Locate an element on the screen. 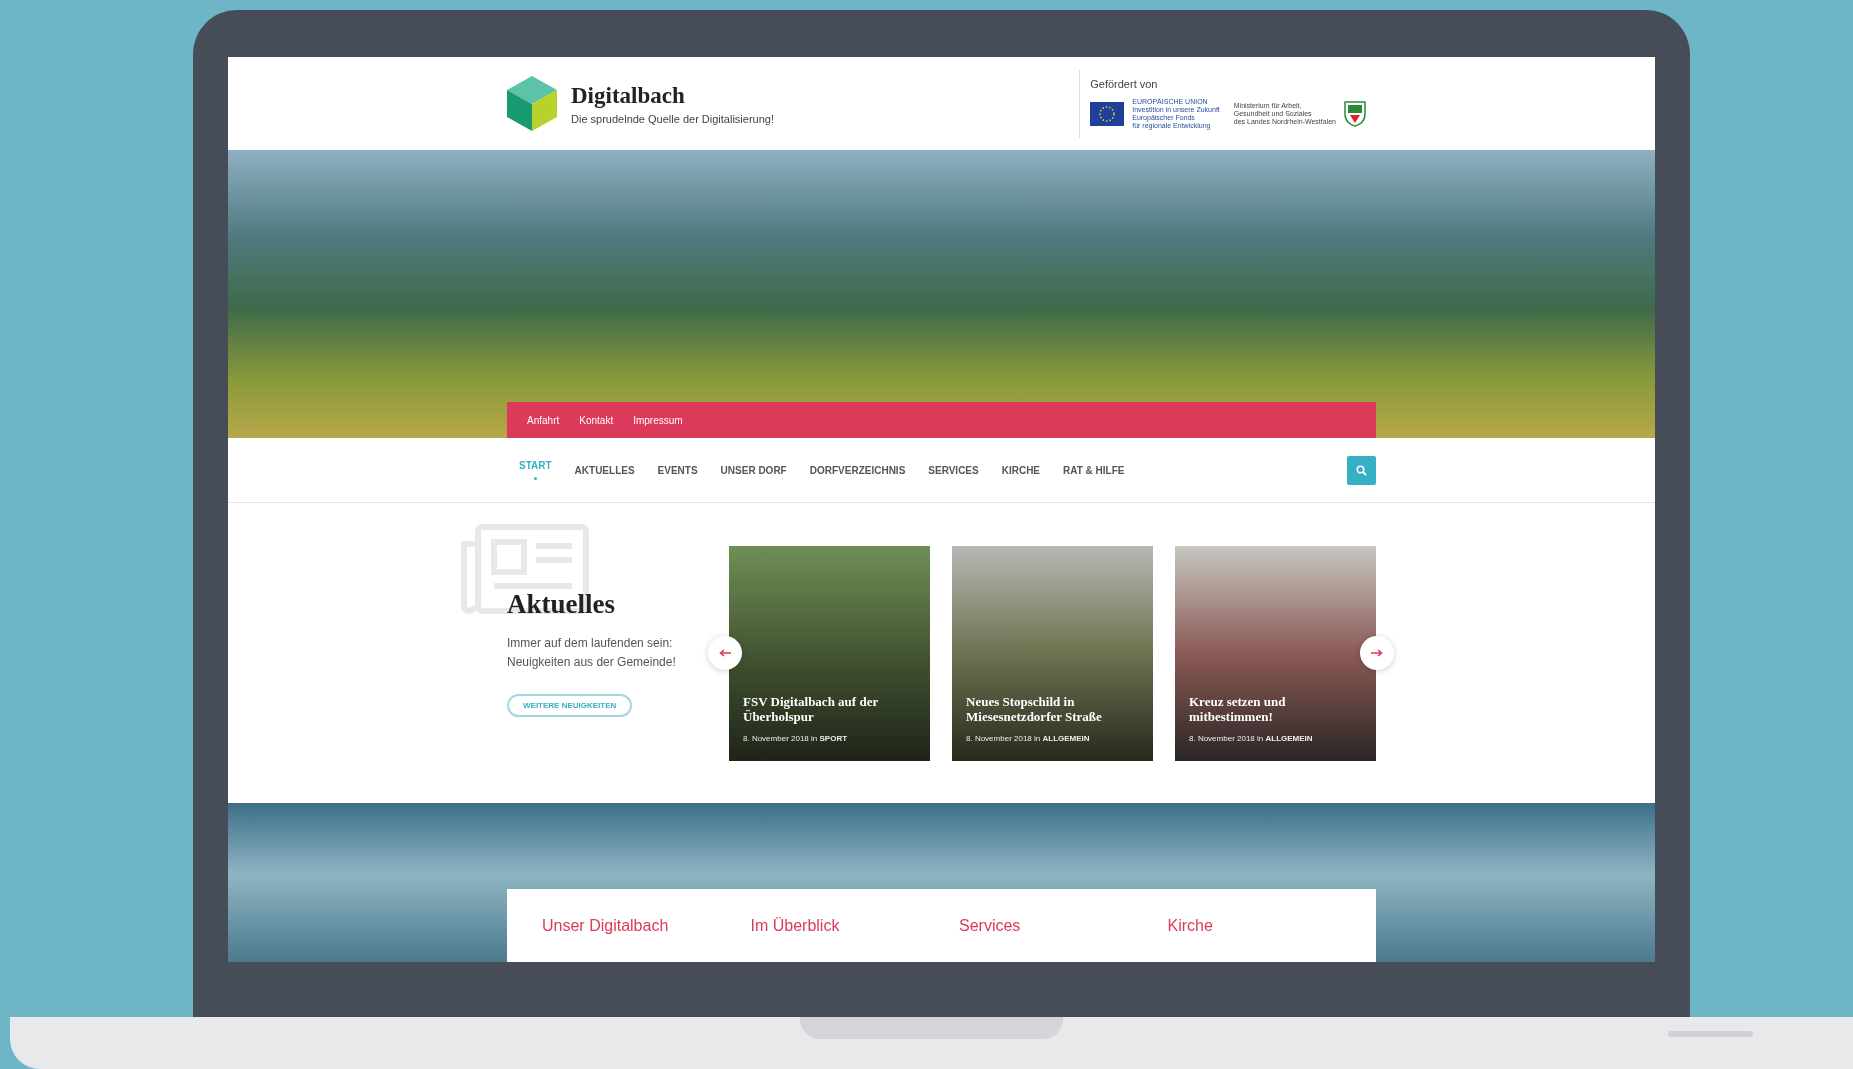  search-button is located at coordinates (1361, 470).